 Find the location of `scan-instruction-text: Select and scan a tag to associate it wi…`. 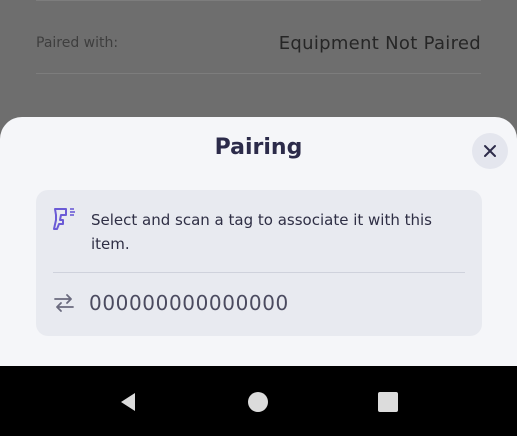

scan-instruction-text: Select and scan a tag to associate it wi… is located at coordinates (261, 232).